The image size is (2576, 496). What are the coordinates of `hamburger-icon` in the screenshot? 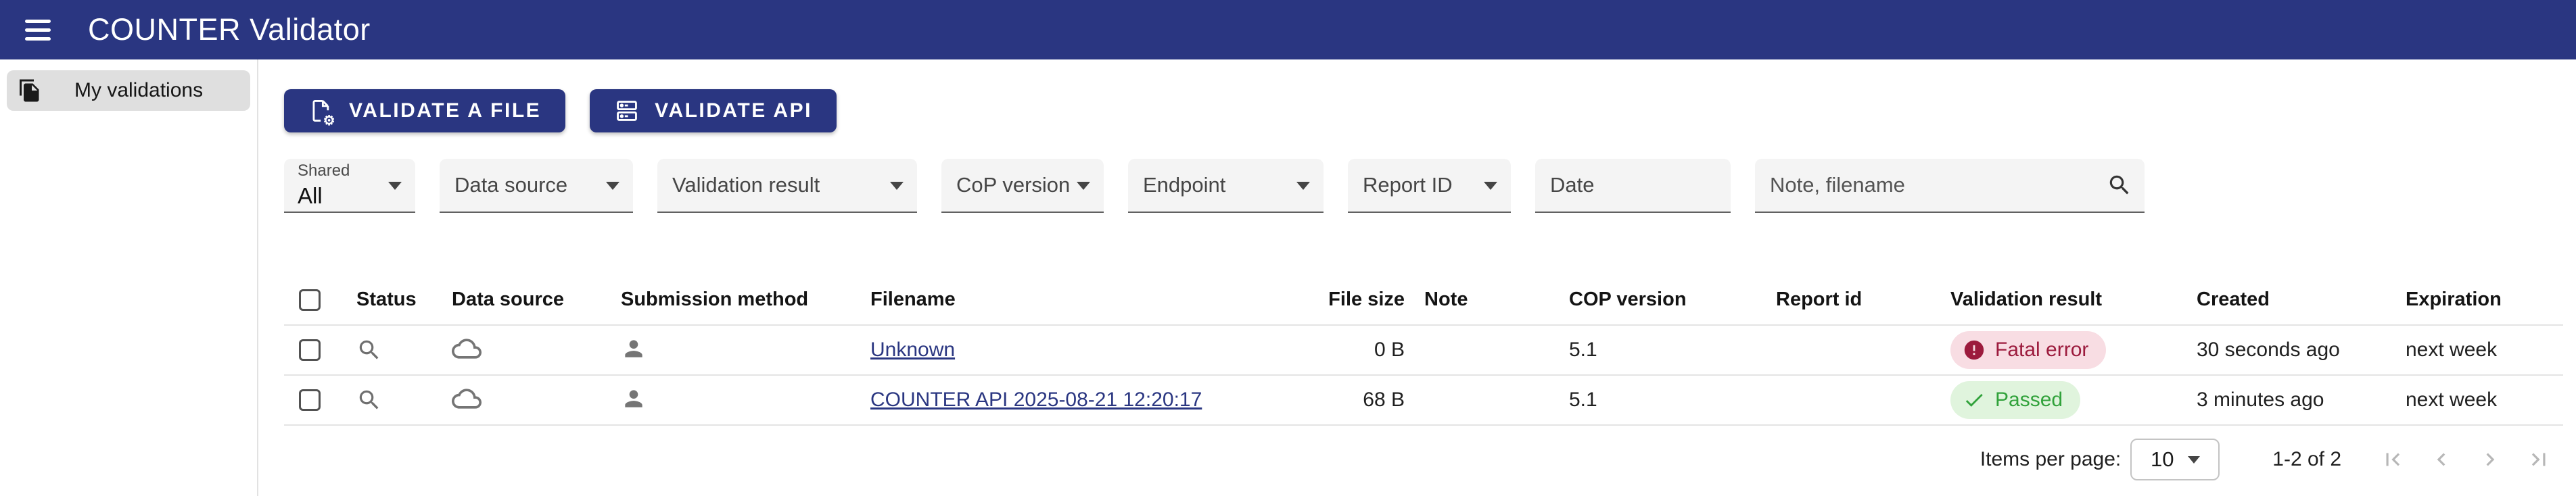 It's located at (38, 30).